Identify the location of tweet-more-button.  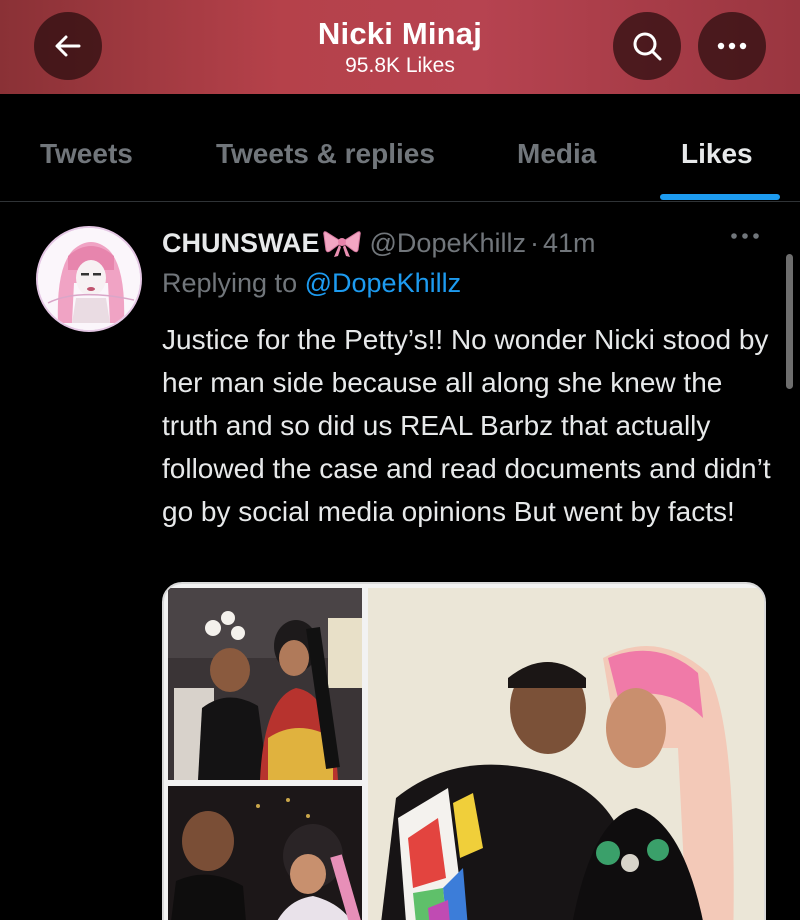
(745, 237).